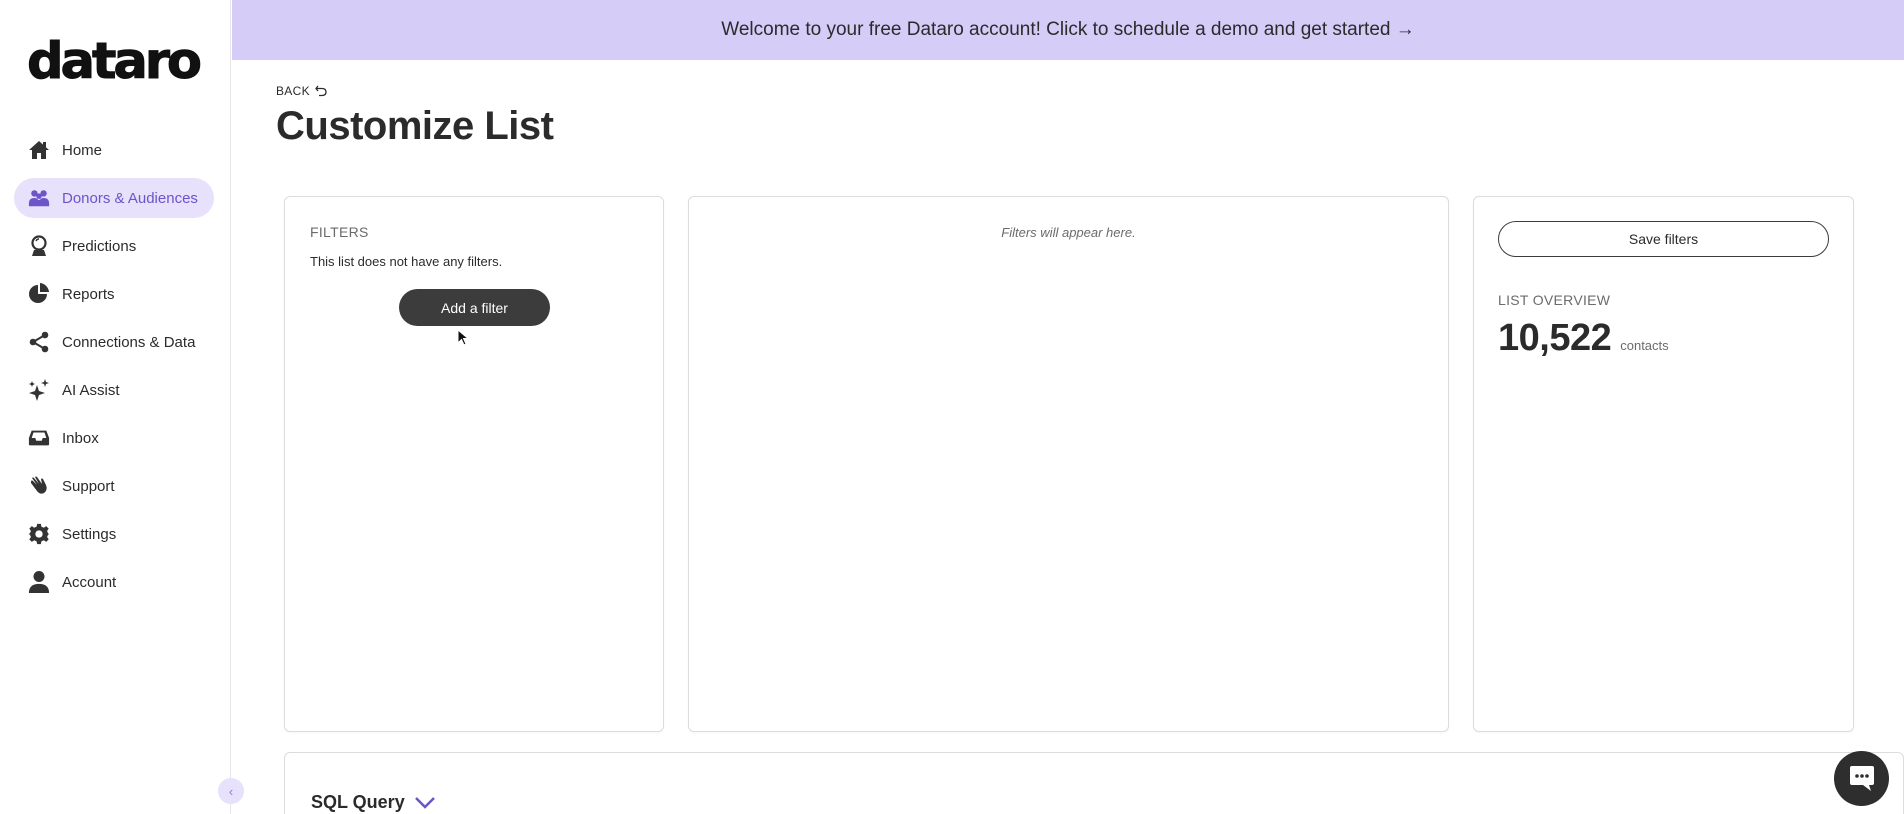 The height and width of the screenshot is (814, 1904). I want to click on sql-query-toggle: SQL Query, so click(373, 802).